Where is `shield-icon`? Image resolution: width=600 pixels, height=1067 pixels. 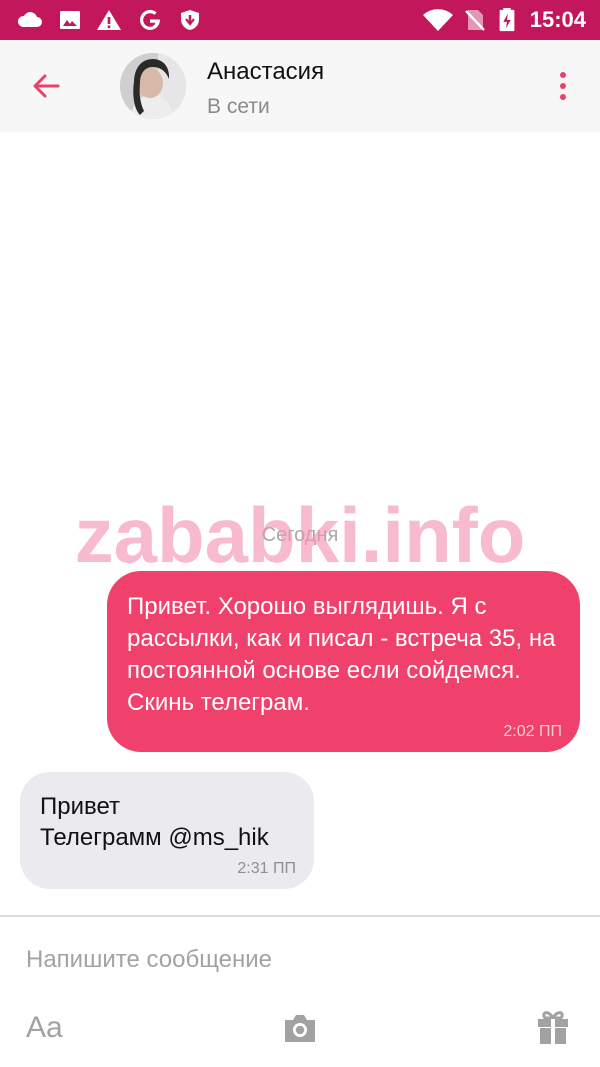 shield-icon is located at coordinates (190, 20).